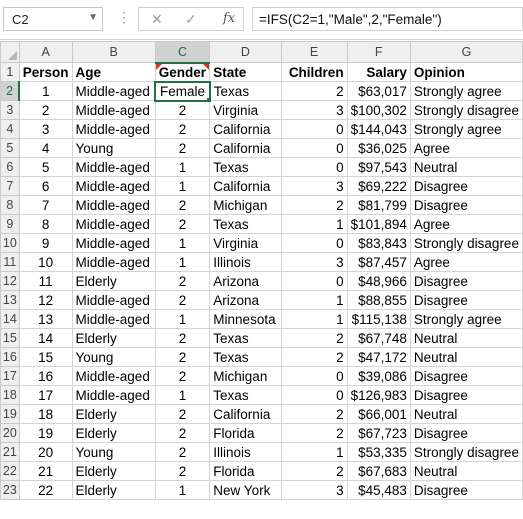  Describe the element at coordinates (53, 19) in the screenshot. I see `name-box: C2 ▼` at that location.